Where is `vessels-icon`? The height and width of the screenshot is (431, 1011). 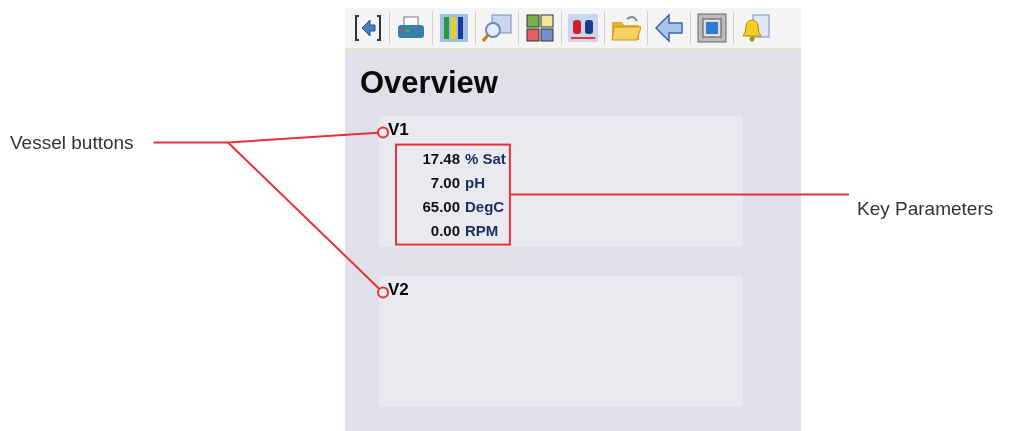
vessels-icon is located at coordinates (583, 28).